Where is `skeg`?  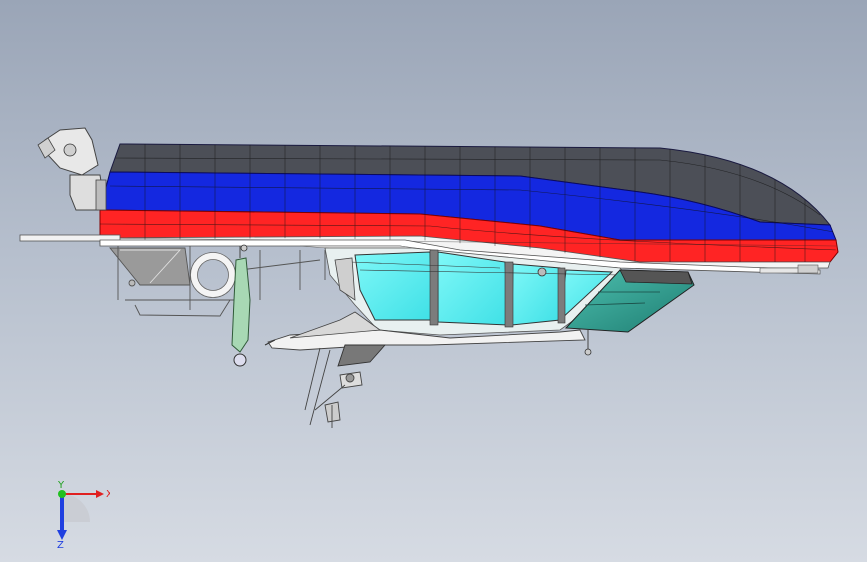
skeg is located at coordinates (361, 355).